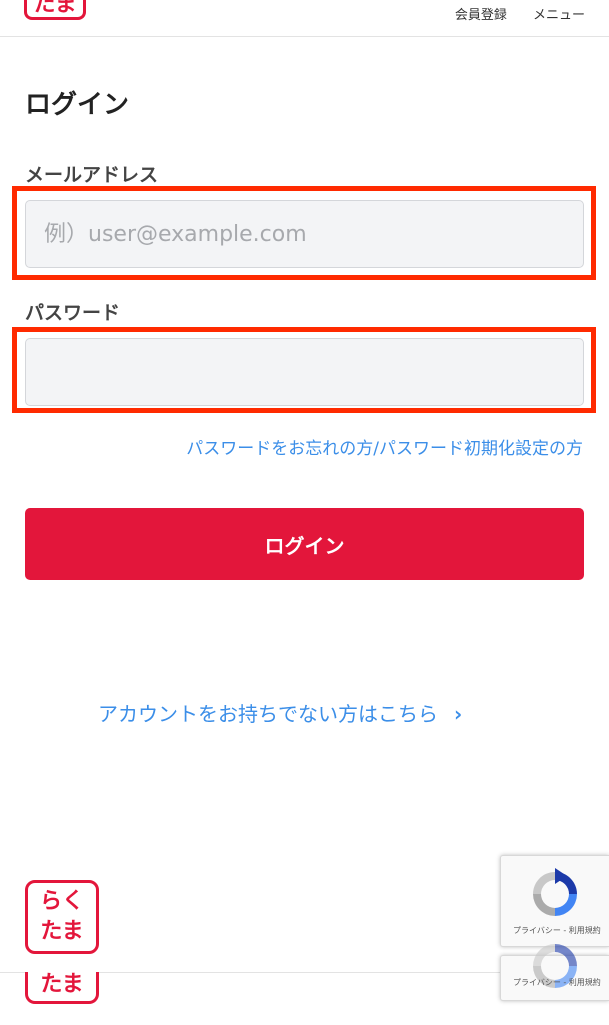  Describe the element at coordinates (55, 10) in the screenshot. I see `site-logo: たま` at that location.